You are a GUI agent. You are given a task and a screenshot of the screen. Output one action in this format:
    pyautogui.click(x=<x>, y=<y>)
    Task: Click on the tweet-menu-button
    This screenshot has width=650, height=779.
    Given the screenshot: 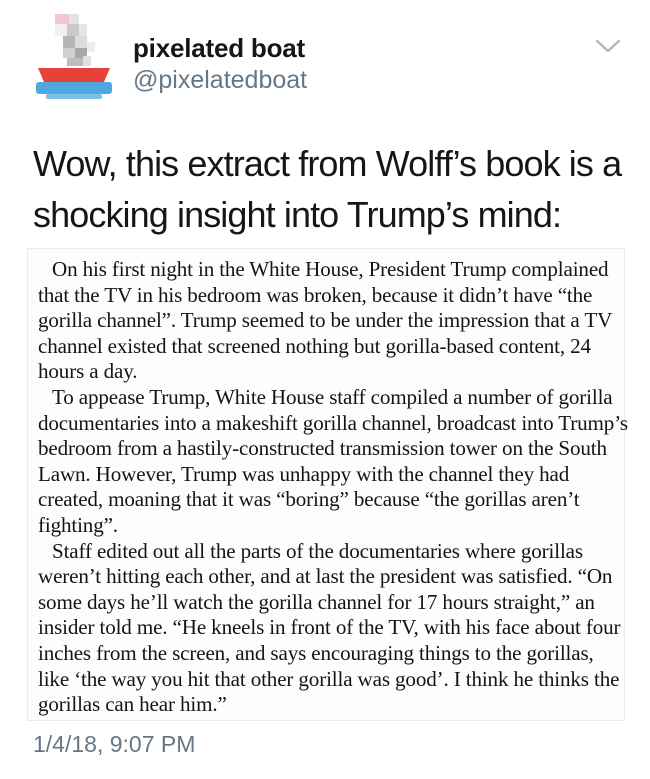 What is the action you would take?
    pyautogui.click(x=608, y=46)
    